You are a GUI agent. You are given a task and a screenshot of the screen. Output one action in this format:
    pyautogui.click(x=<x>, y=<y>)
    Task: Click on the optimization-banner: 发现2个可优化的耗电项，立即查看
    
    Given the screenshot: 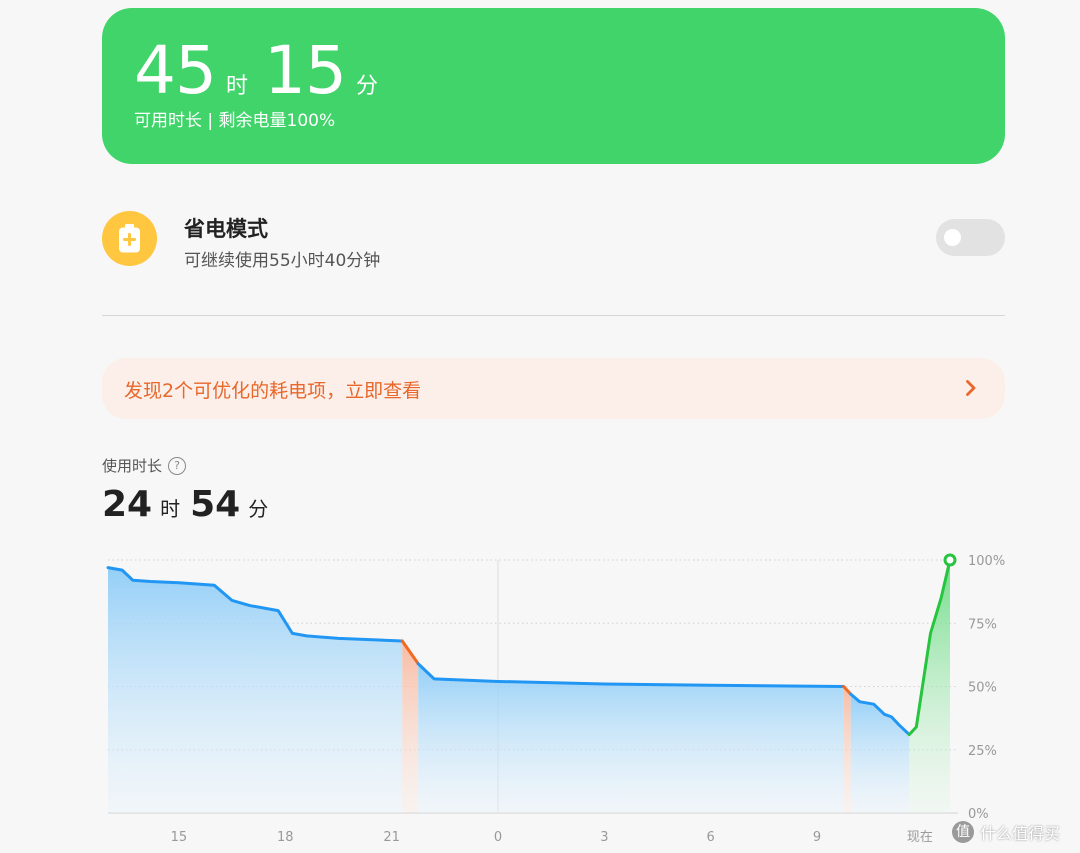 What is the action you would take?
    pyautogui.click(x=553, y=388)
    